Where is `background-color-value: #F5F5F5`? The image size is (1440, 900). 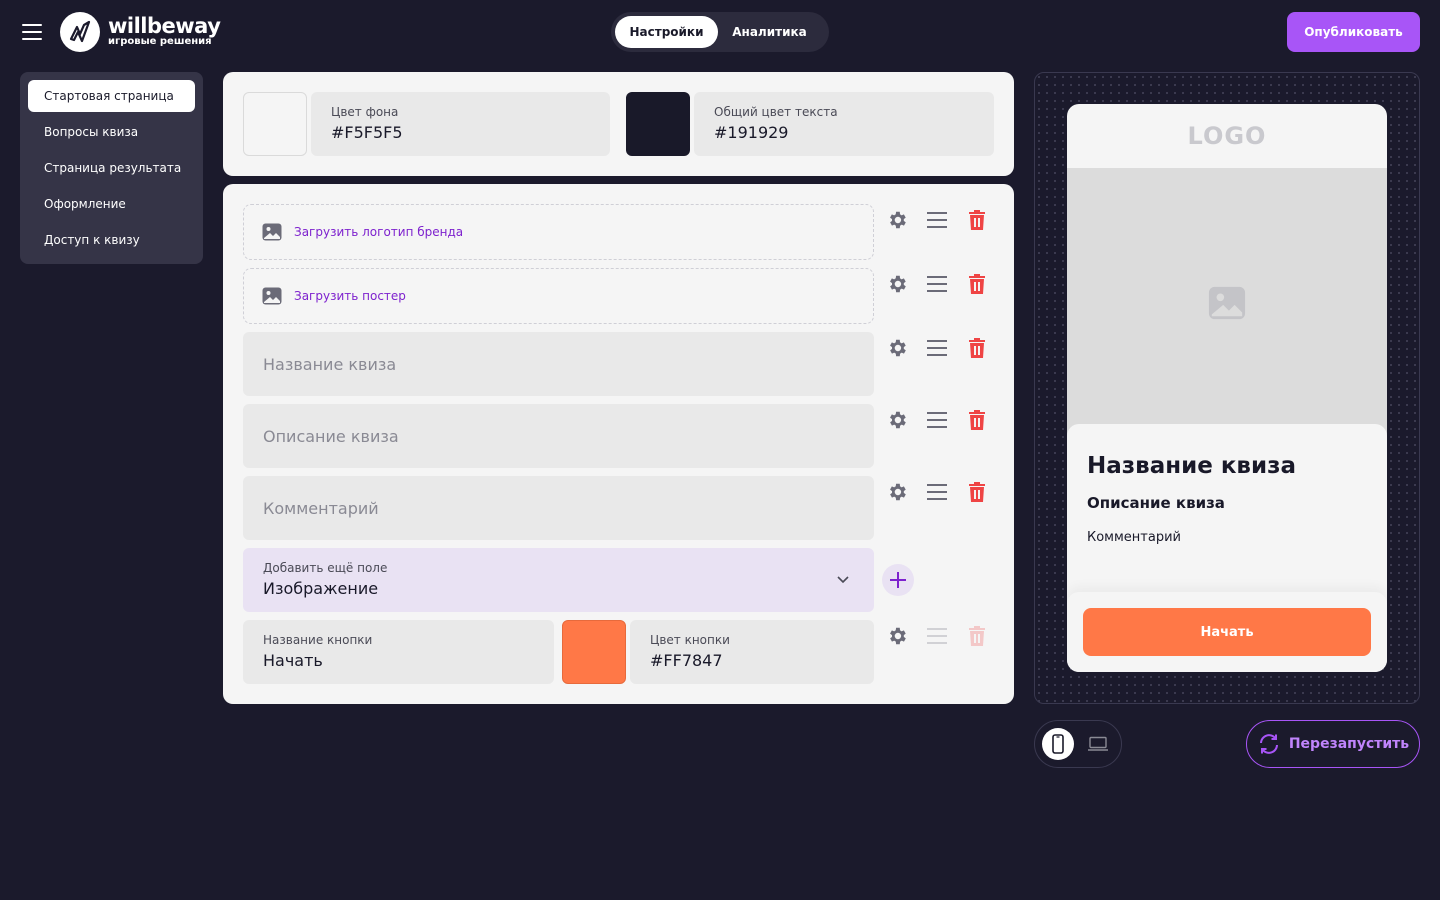
background-color-value: #F5F5F5 is located at coordinates (367, 132).